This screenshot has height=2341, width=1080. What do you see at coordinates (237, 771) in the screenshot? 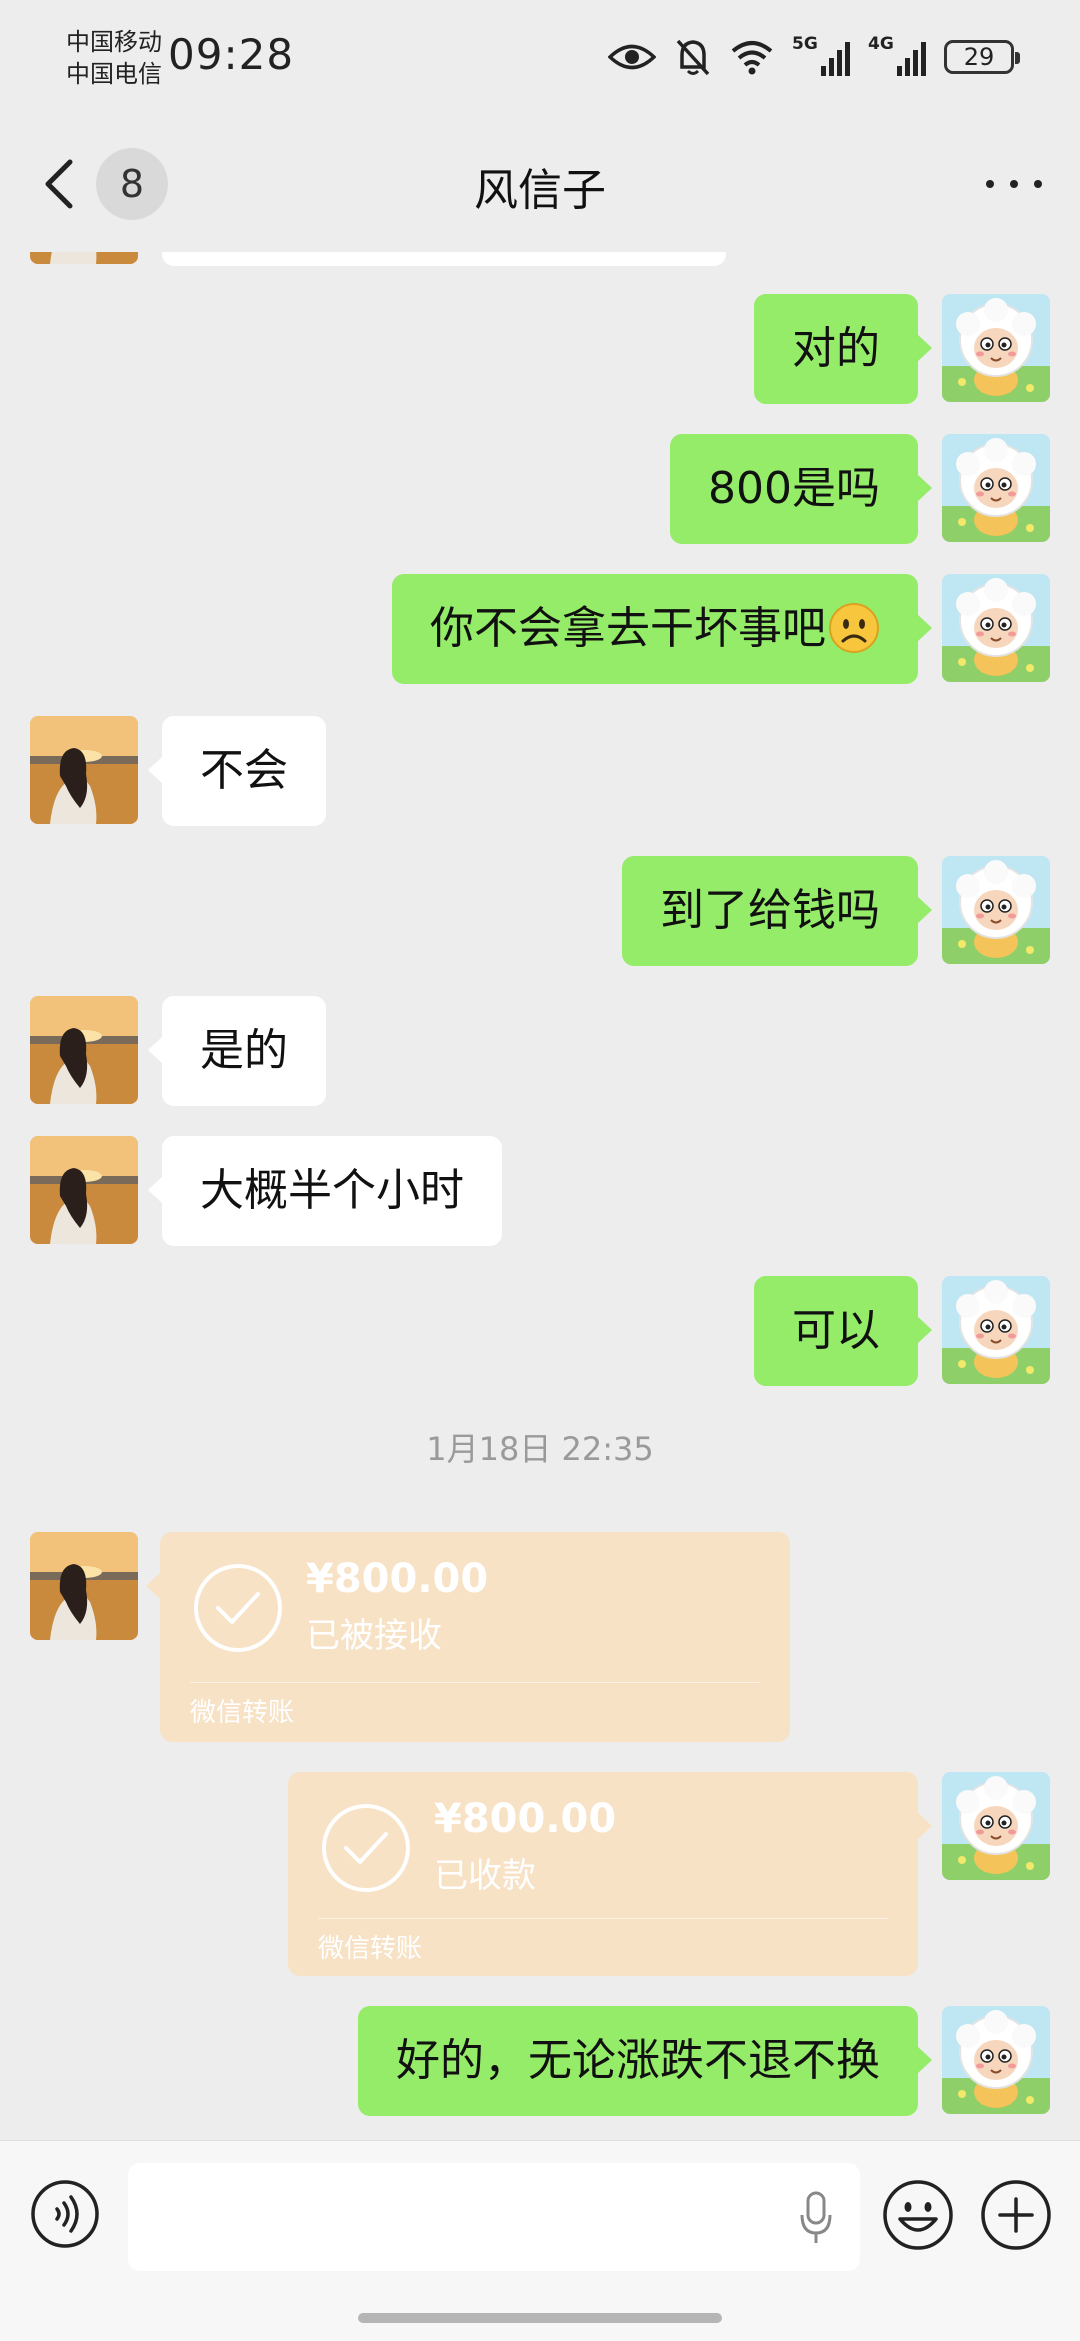
I see `message-bubble-incoming: 不会` at bounding box center [237, 771].